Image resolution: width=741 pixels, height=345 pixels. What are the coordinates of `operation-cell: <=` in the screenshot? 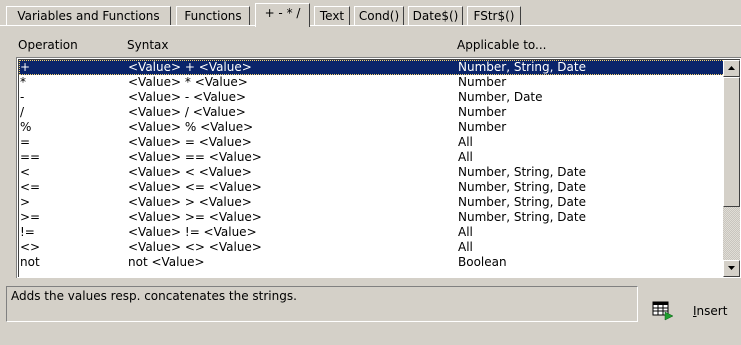 It's located at (30, 187).